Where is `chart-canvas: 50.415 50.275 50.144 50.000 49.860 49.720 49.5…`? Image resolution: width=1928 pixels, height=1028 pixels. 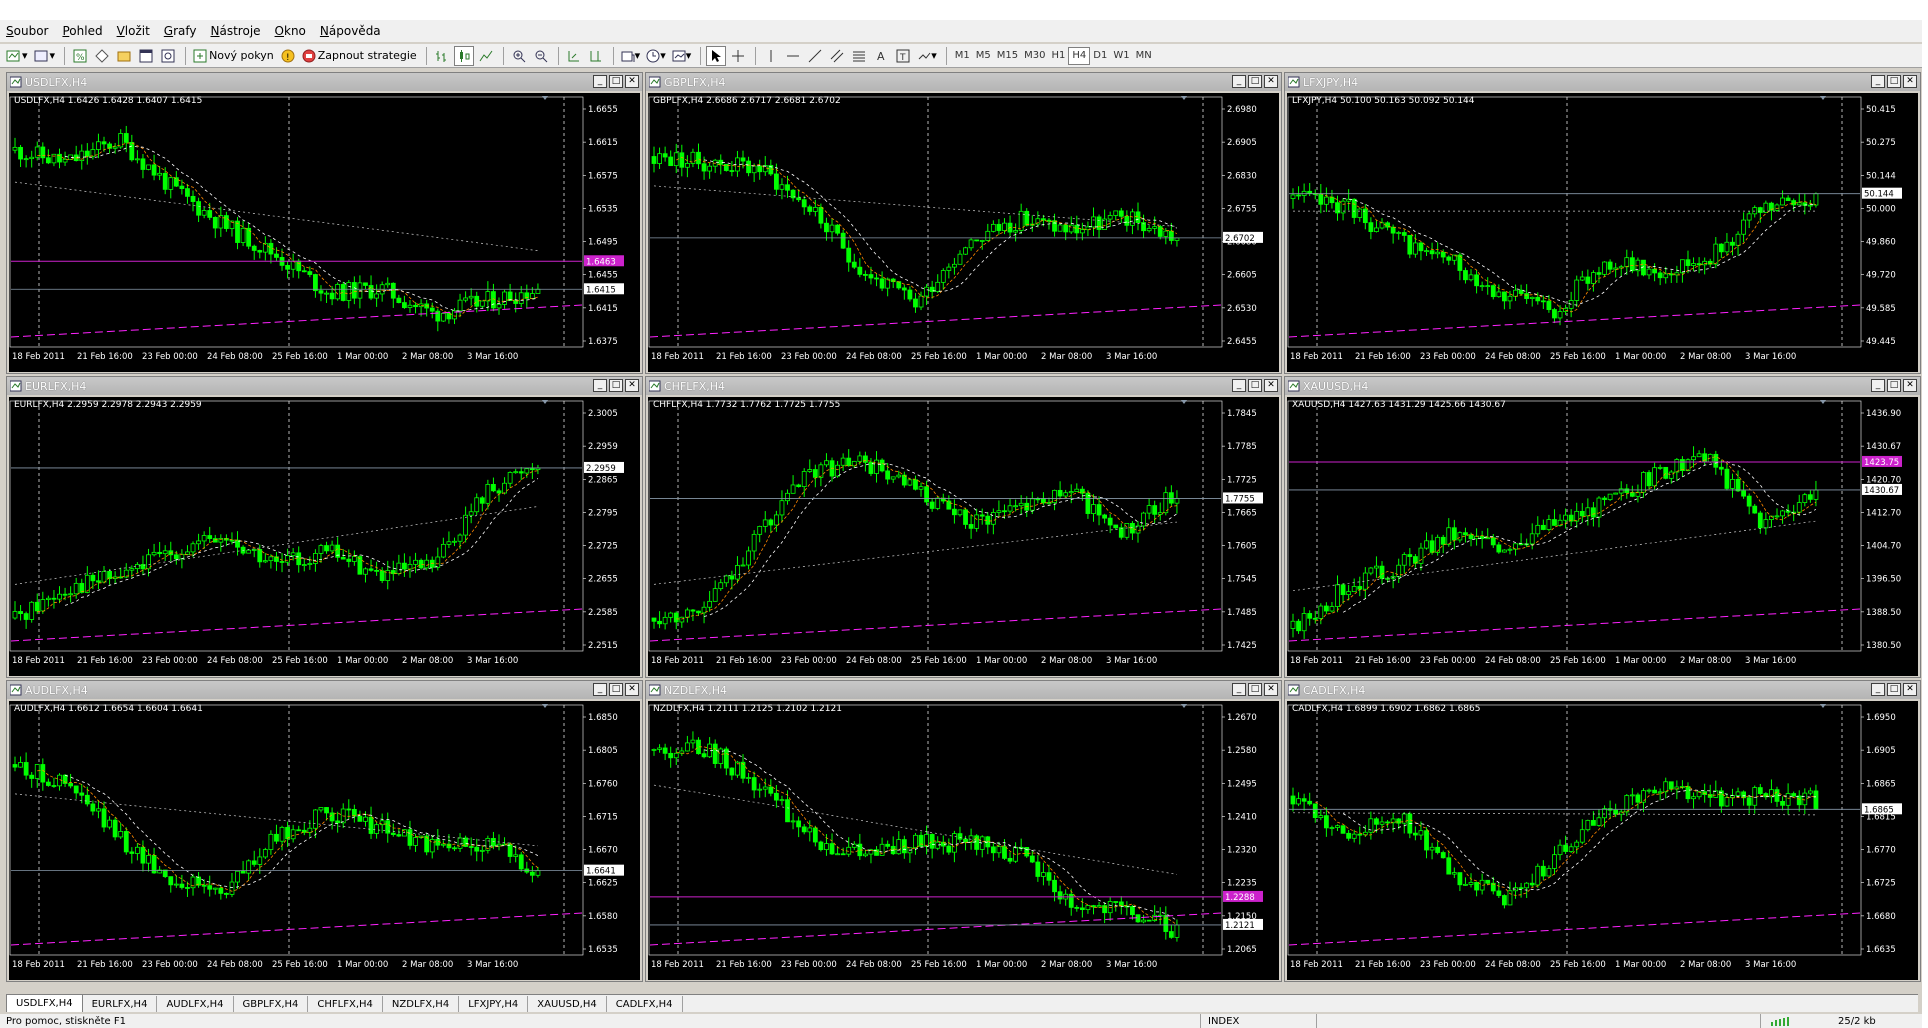 chart-canvas: 50.415 50.275 50.144 50.000 49.860 49.720 49.5… is located at coordinates (1602, 232).